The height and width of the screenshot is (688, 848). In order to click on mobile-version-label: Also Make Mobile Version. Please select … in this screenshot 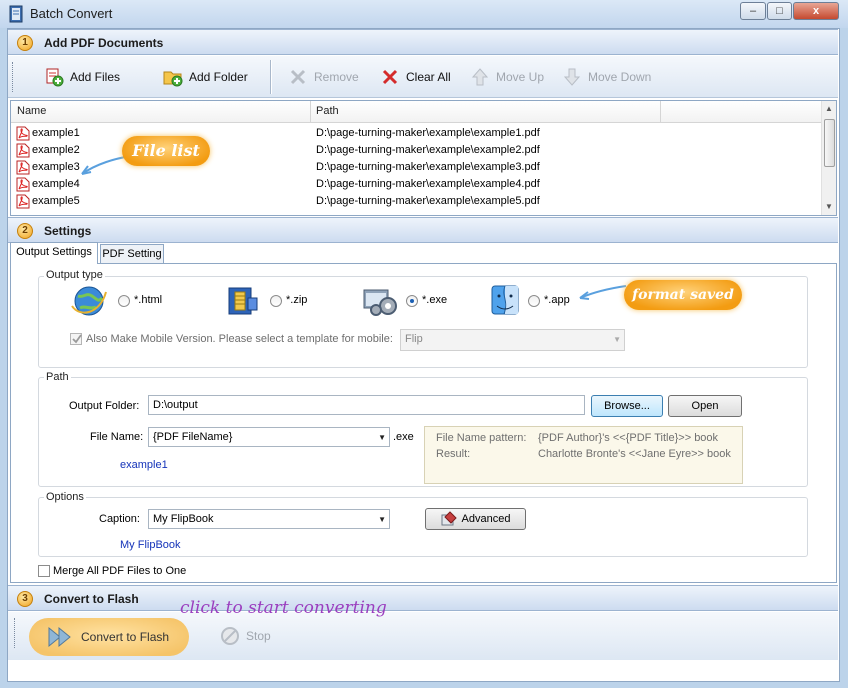, I will do `click(239, 339)`.